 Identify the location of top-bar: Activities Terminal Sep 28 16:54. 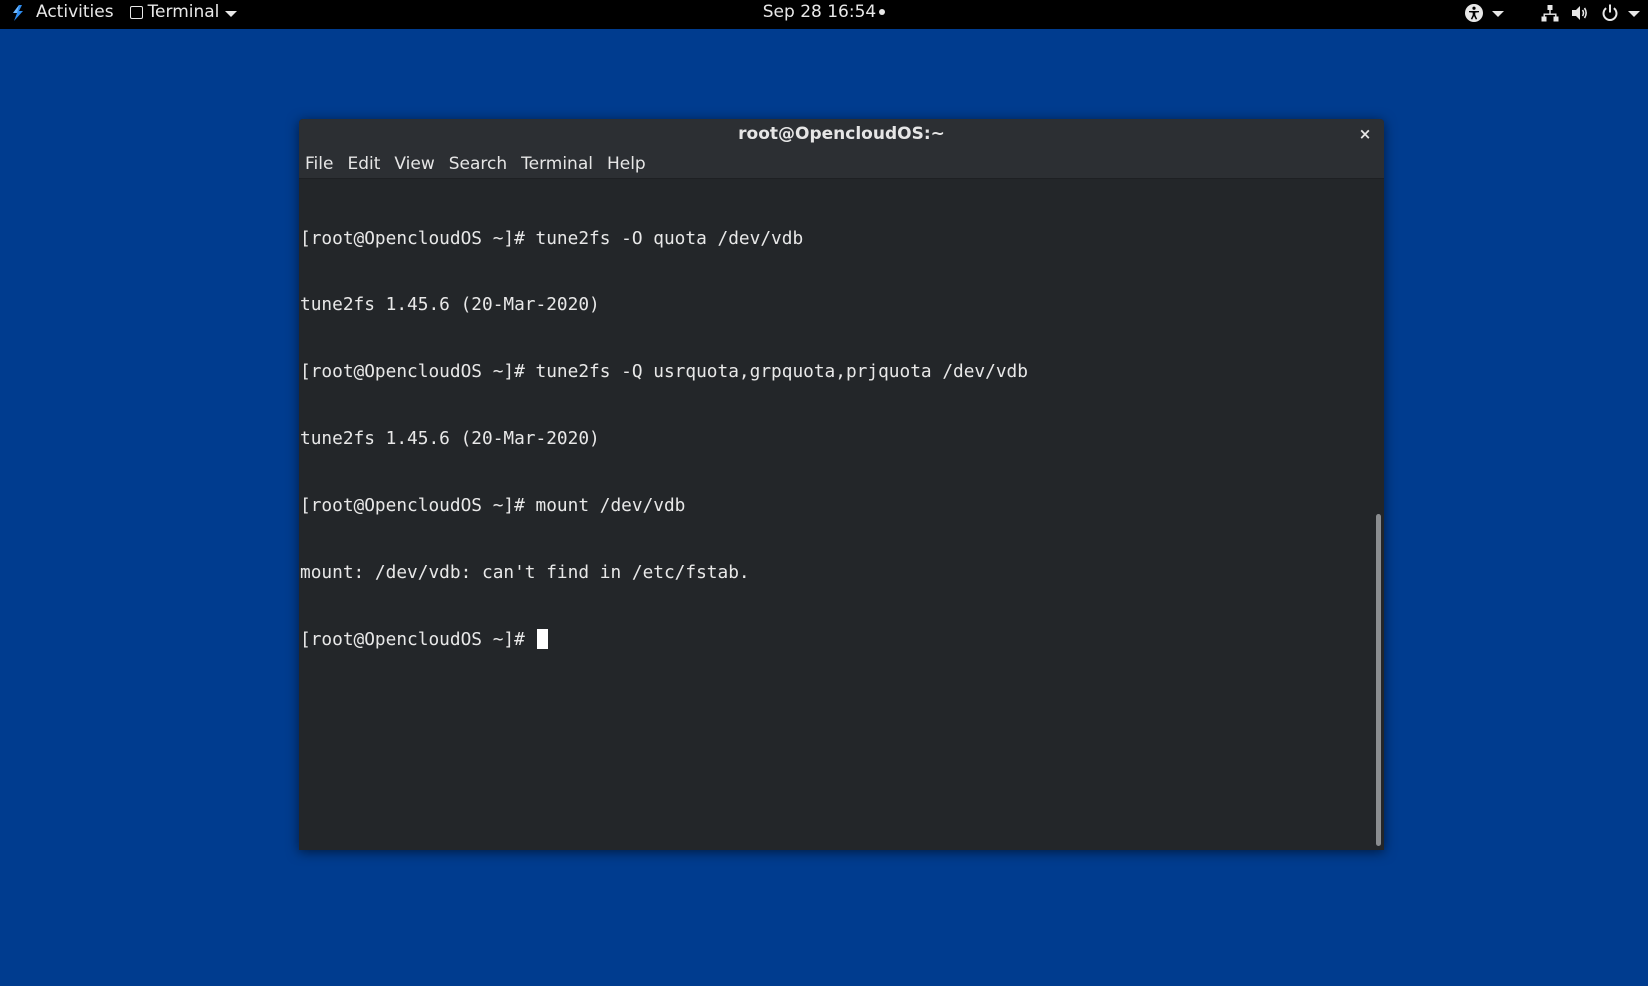
(824, 14).